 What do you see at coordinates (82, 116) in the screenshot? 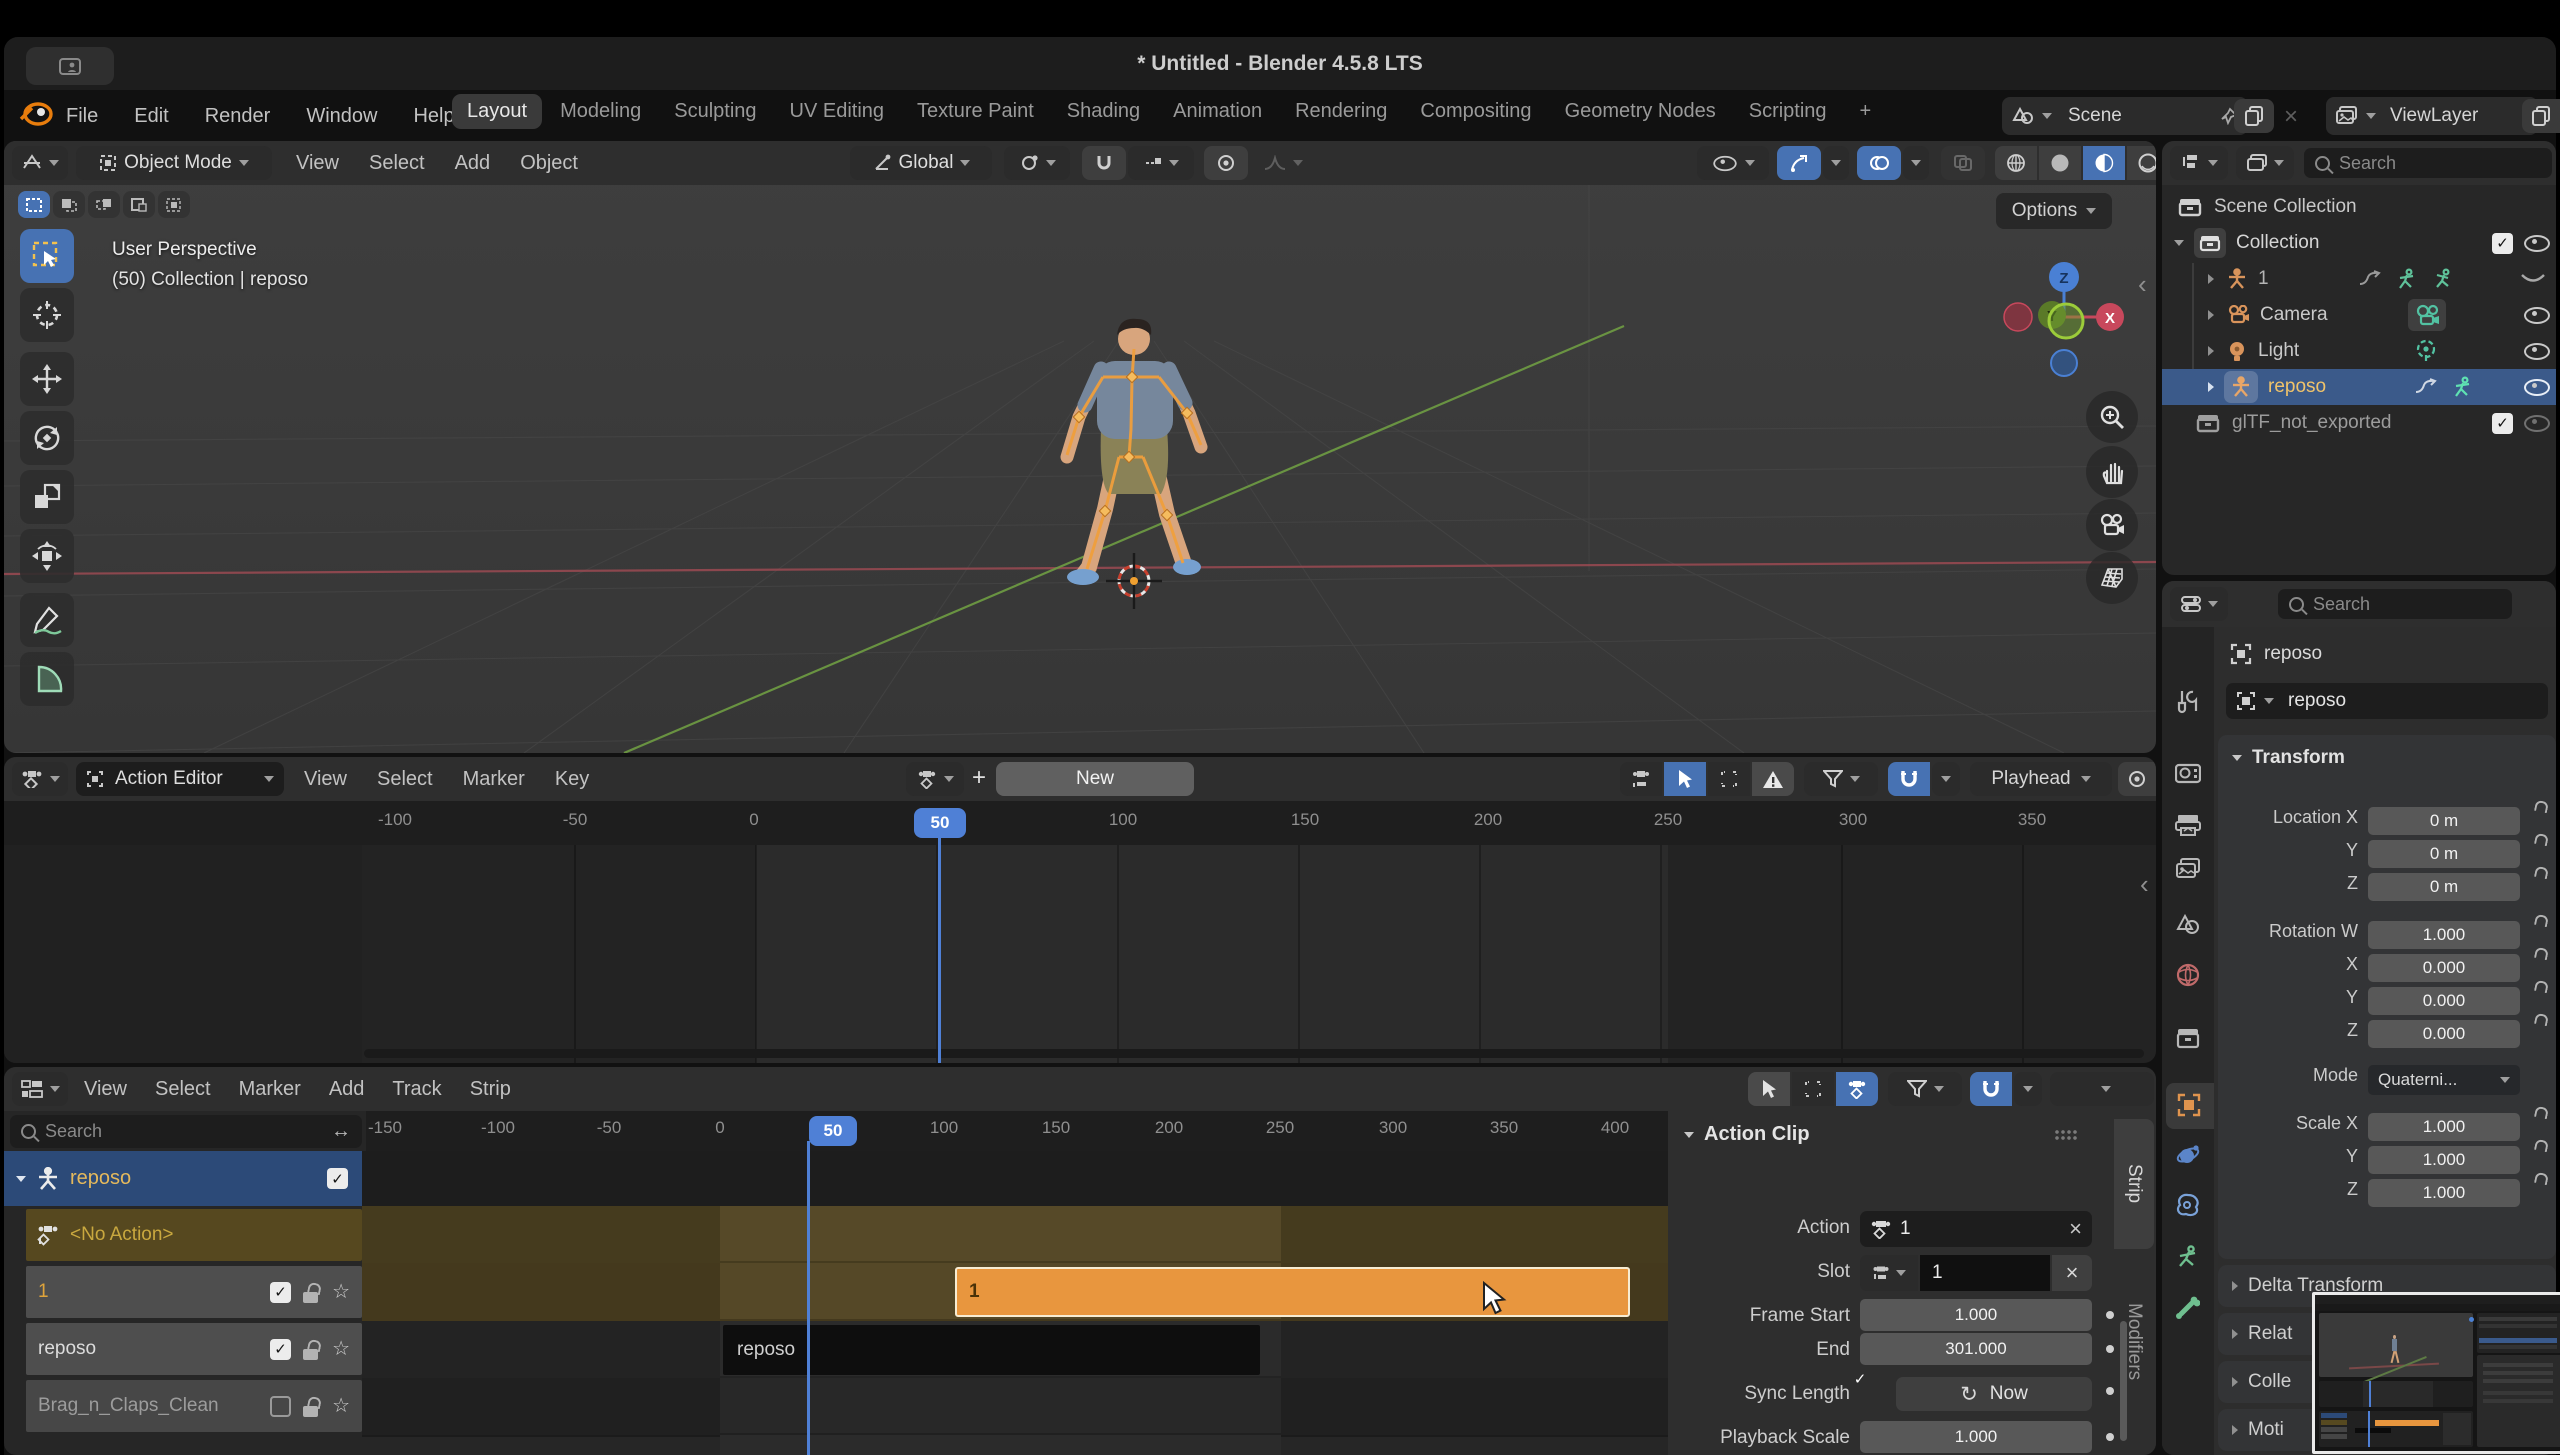
I see `menu-file: File` at bounding box center [82, 116].